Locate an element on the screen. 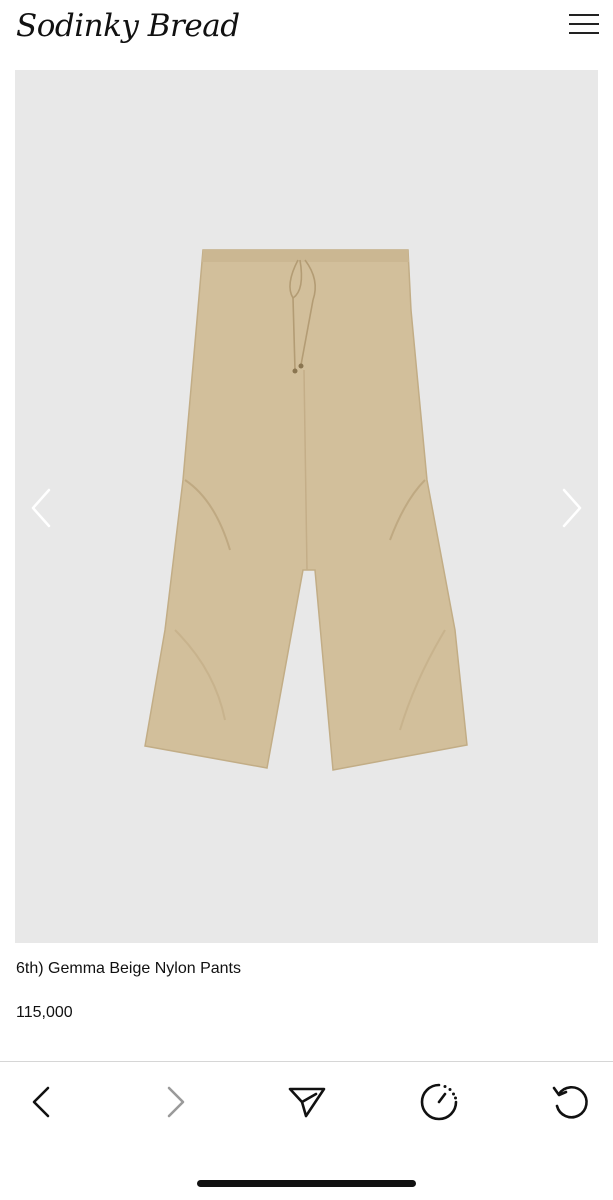 The height and width of the screenshot is (1200, 613). timer-button is located at coordinates (439, 1102).